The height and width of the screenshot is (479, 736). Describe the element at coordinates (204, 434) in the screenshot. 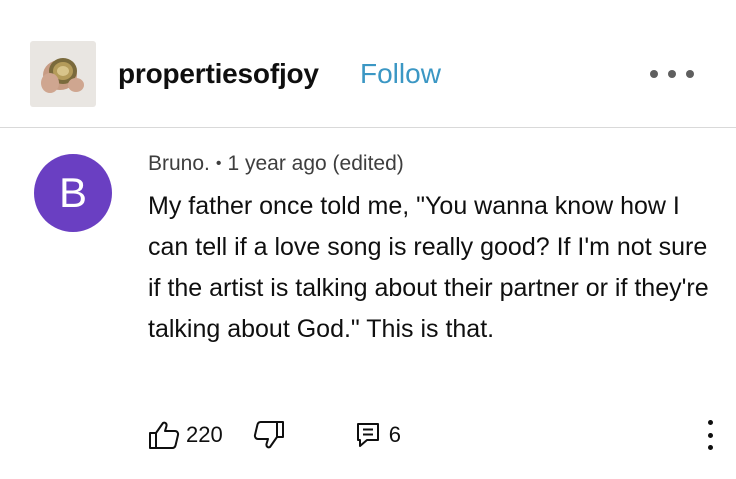

I see `like-count: 220` at that location.